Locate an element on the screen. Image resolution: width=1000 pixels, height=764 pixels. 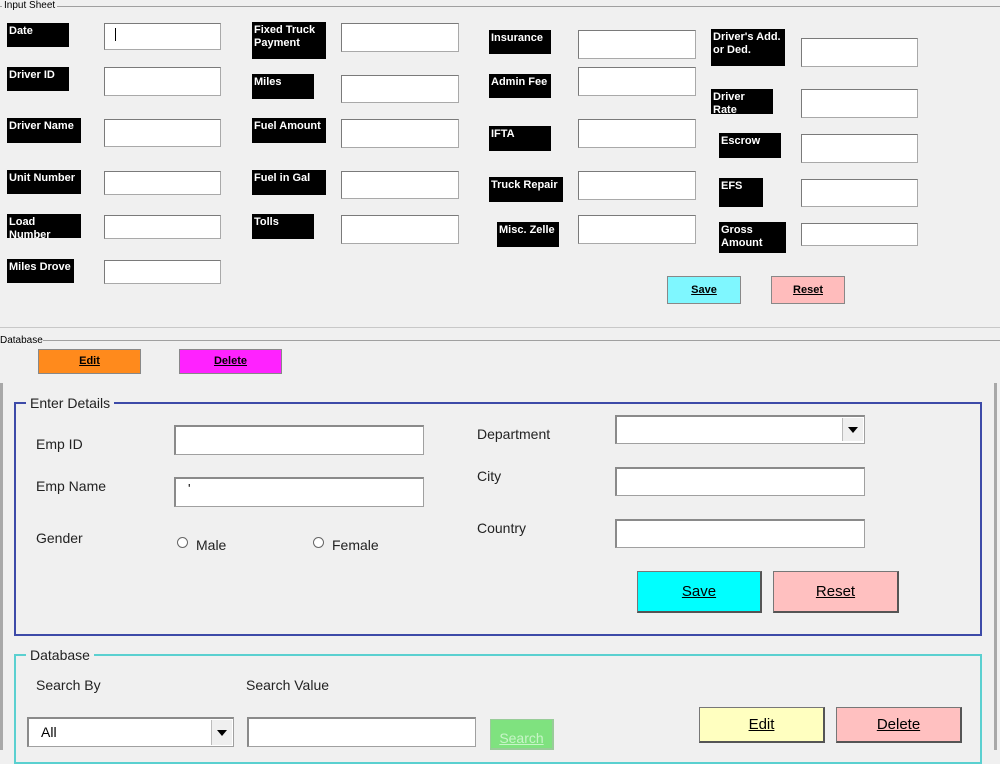
load-number-input is located at coordinates (162, 227).